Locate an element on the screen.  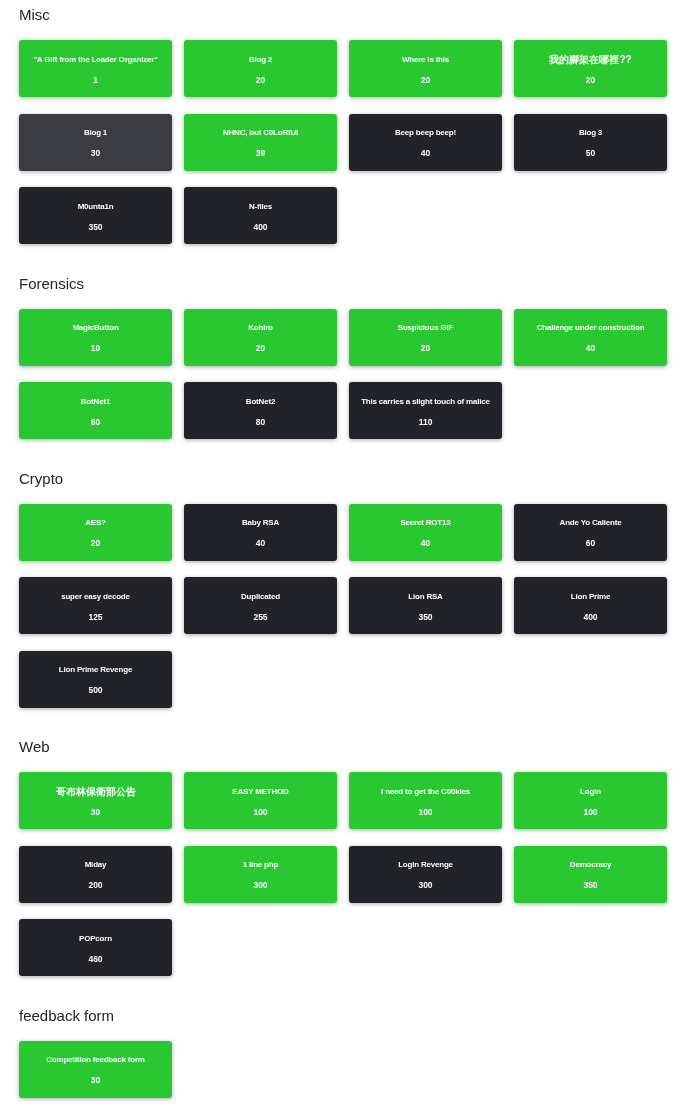
challenge-card: POPcorn 460 is located at coordinates (95, 947).